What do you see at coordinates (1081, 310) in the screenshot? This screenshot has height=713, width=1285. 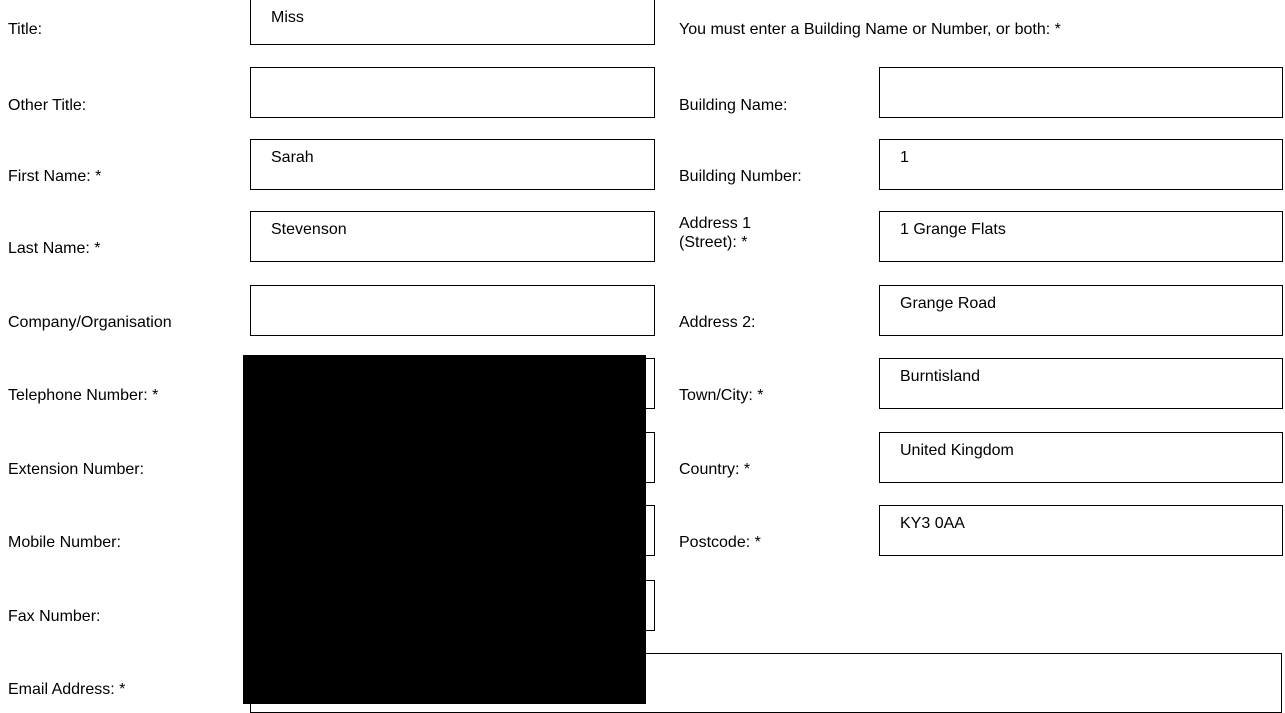 I see `address2-input: Grange Road` at bounding box center [1081, 310].